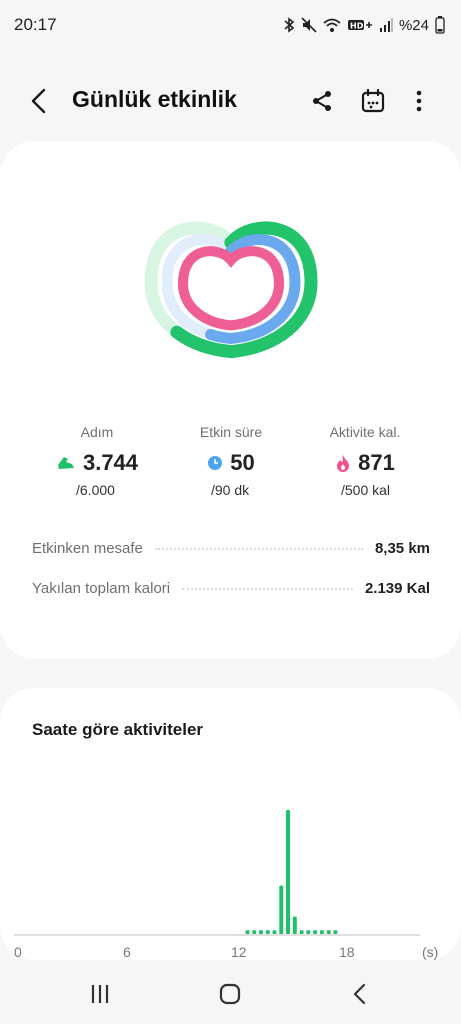 The width and height of the screenshot is (461, 1024). Describe the element at coordinates (97, 432) in the screenshot. I see `steps-label: Adım` at that location.